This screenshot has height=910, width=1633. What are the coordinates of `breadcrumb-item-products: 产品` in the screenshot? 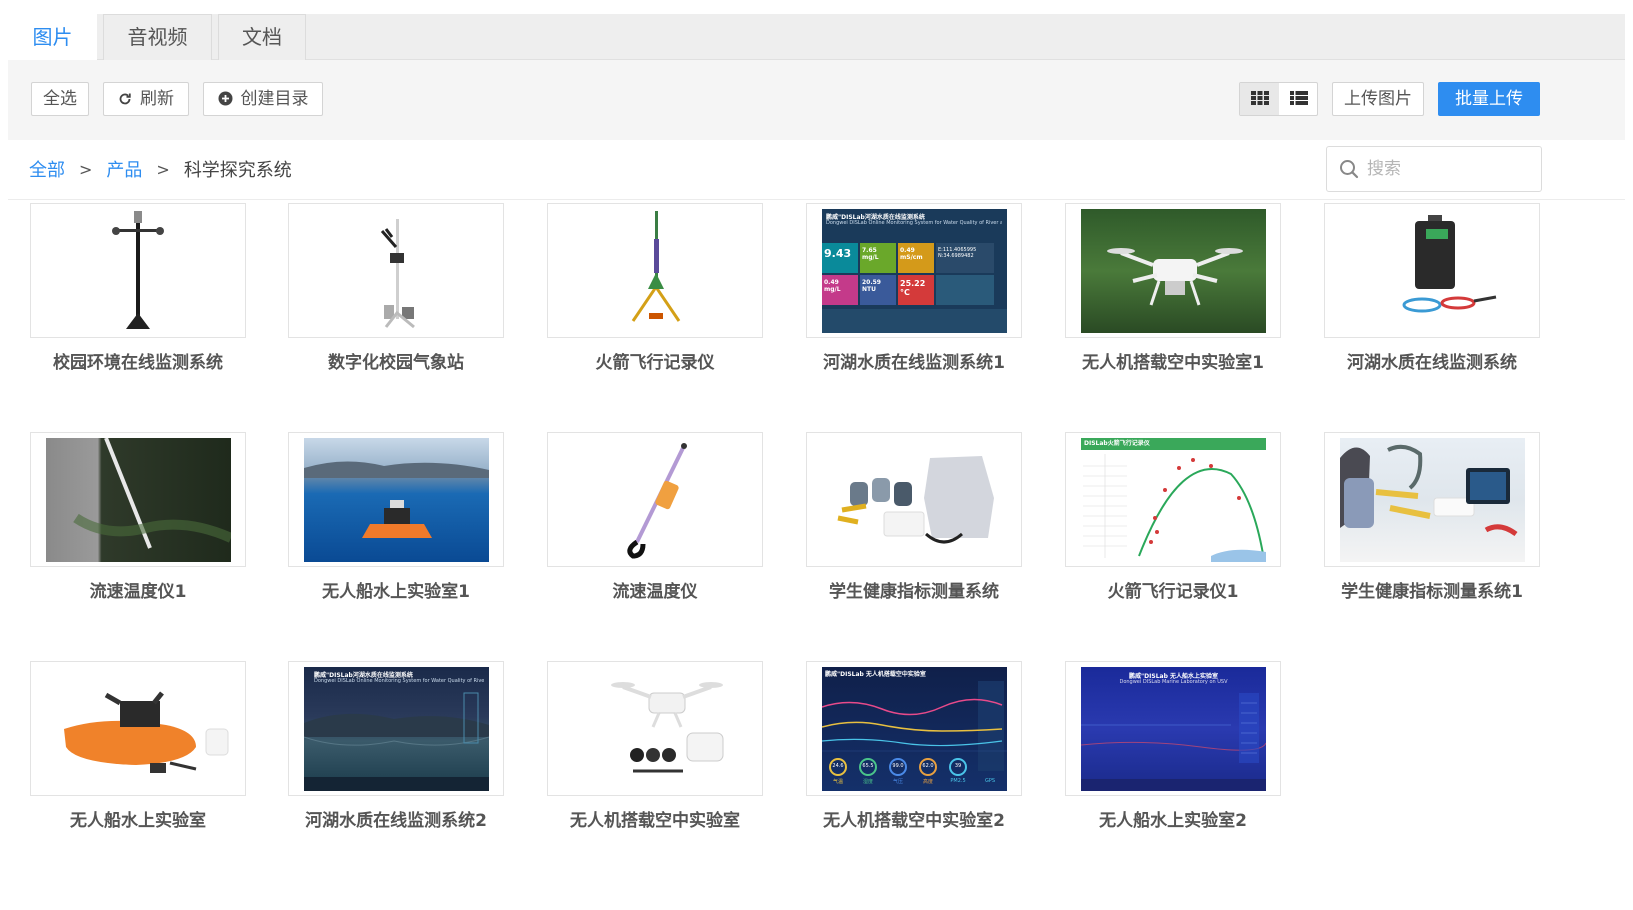 It's located at (124, 169).